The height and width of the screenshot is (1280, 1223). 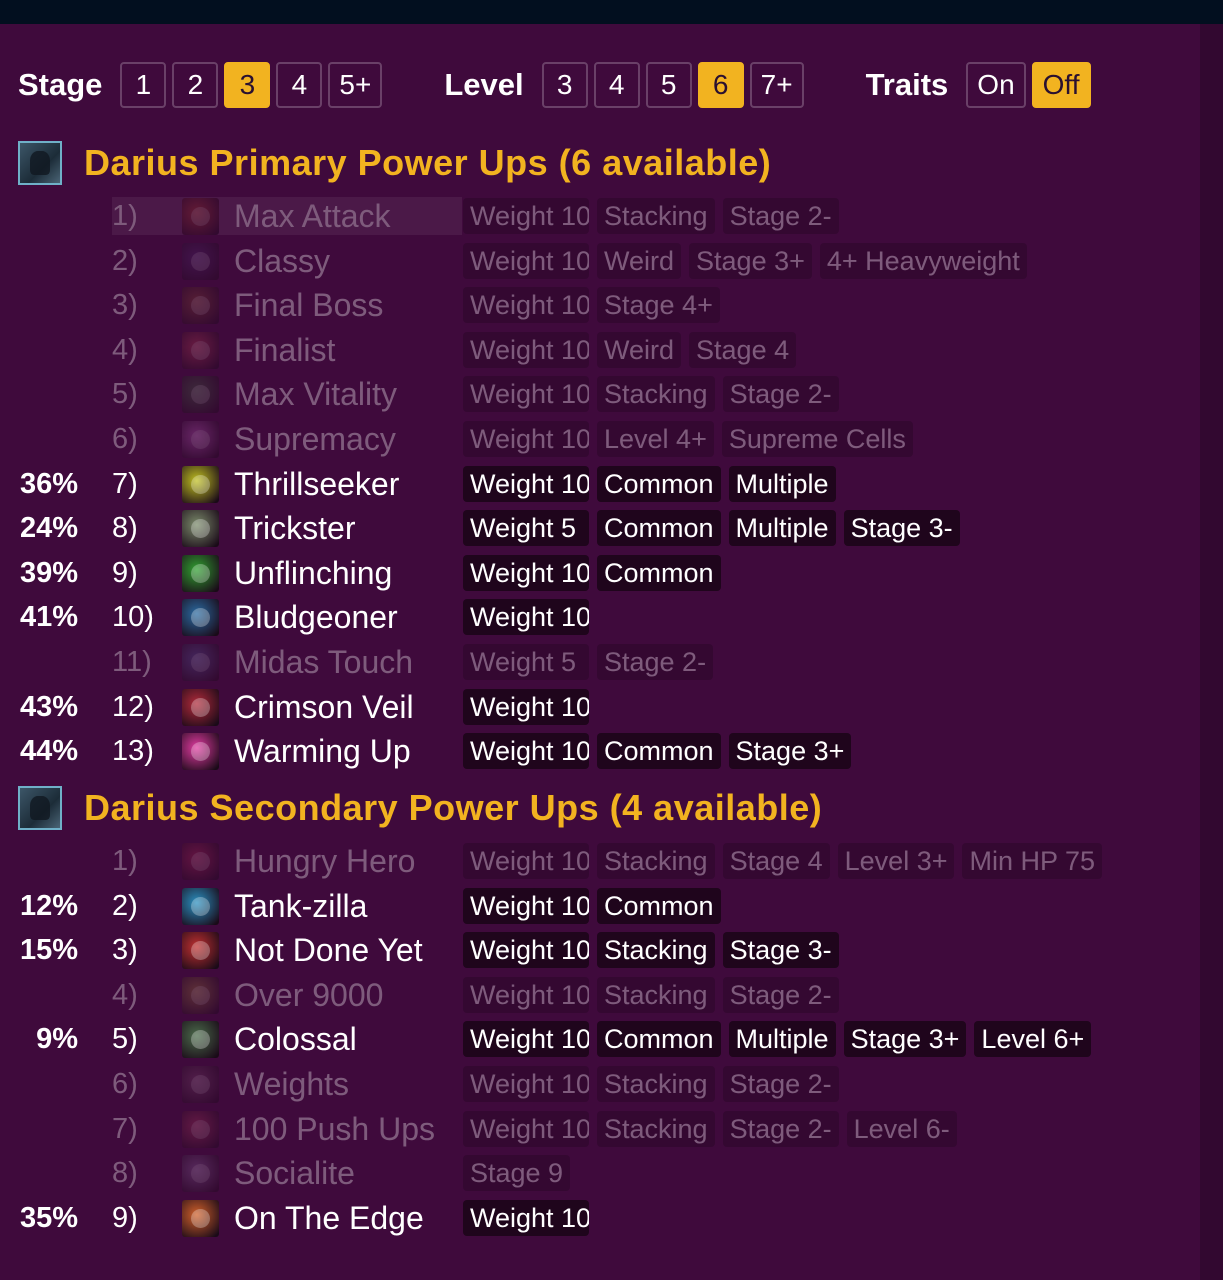 I want to click on power-up-tags: Weight 10 Level 4+ Supreme Cells, so click(x=692, y=438).